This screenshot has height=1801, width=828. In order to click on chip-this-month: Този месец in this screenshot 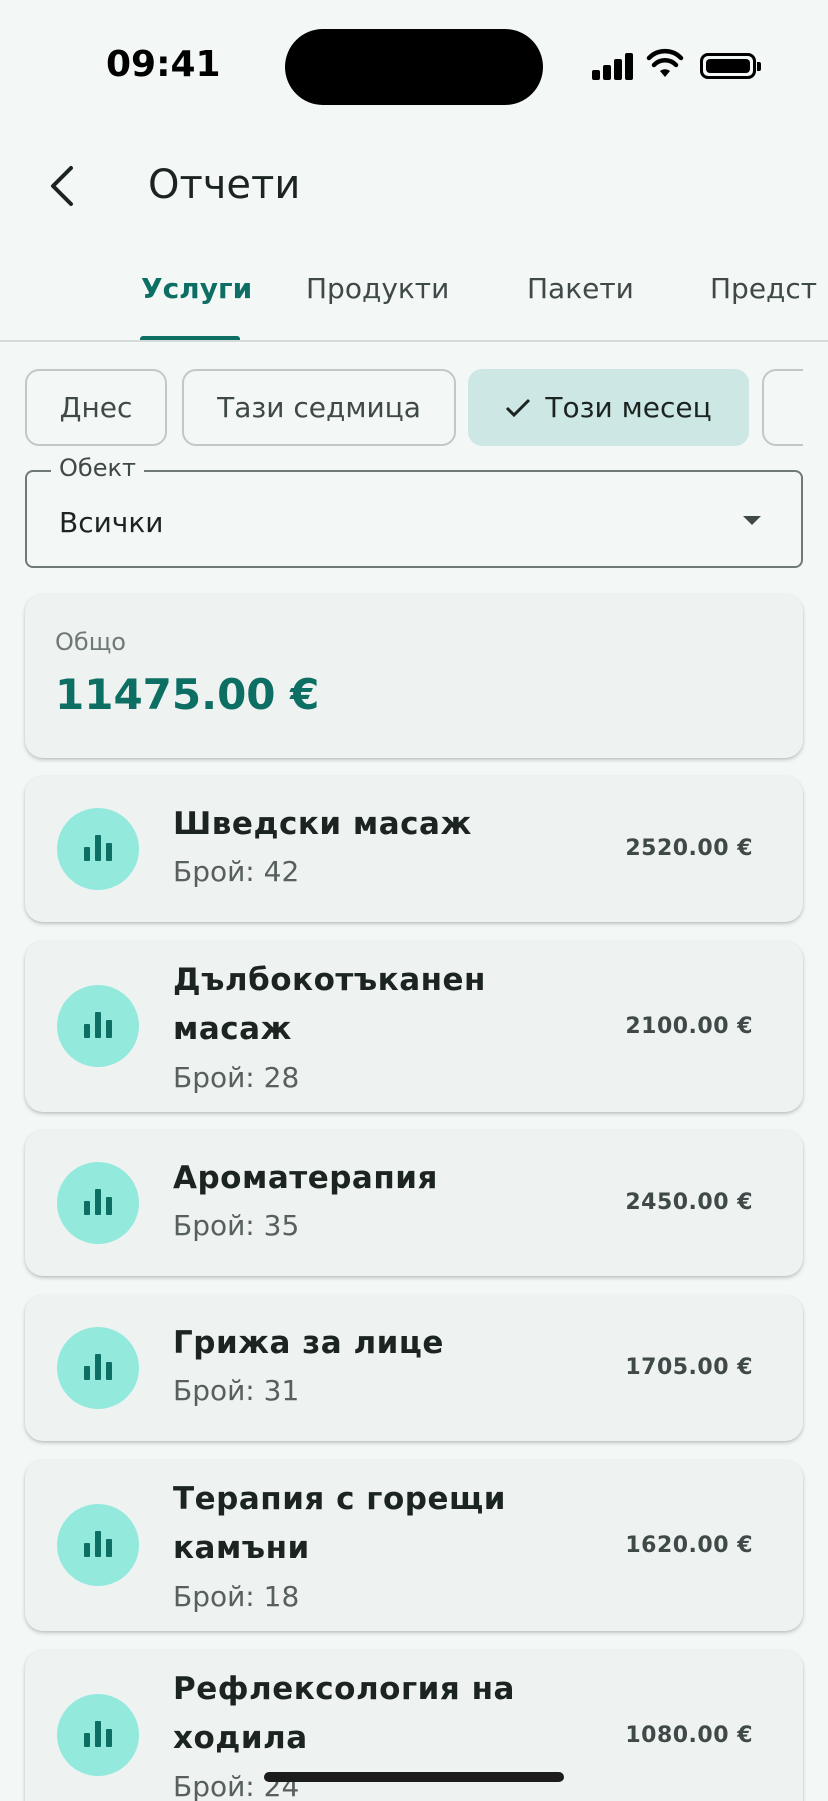, I will do `click(608, 407)`.